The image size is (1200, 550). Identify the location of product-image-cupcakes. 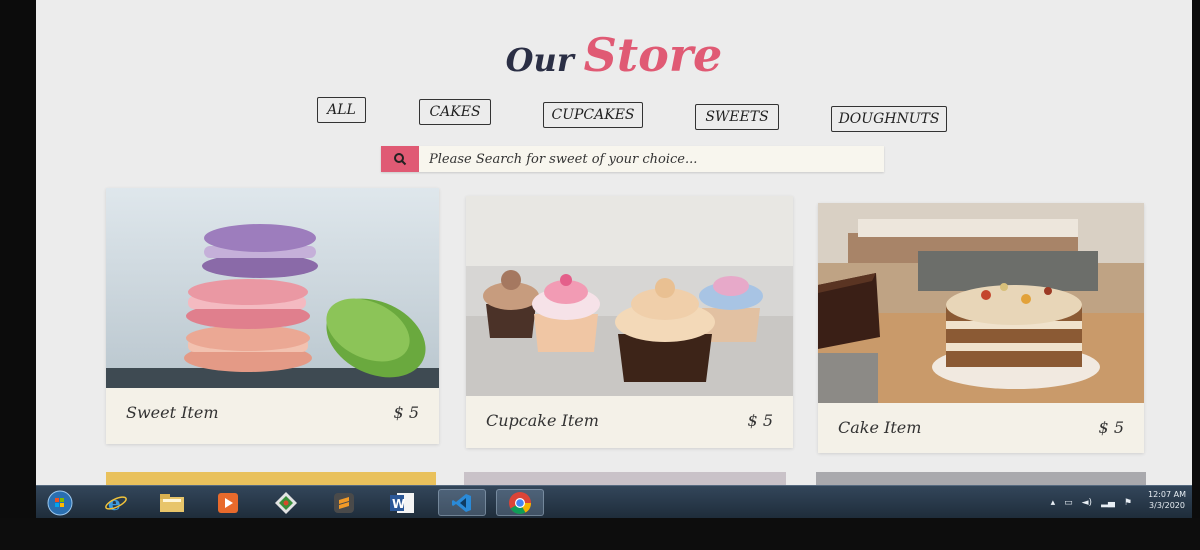
(629, 296).